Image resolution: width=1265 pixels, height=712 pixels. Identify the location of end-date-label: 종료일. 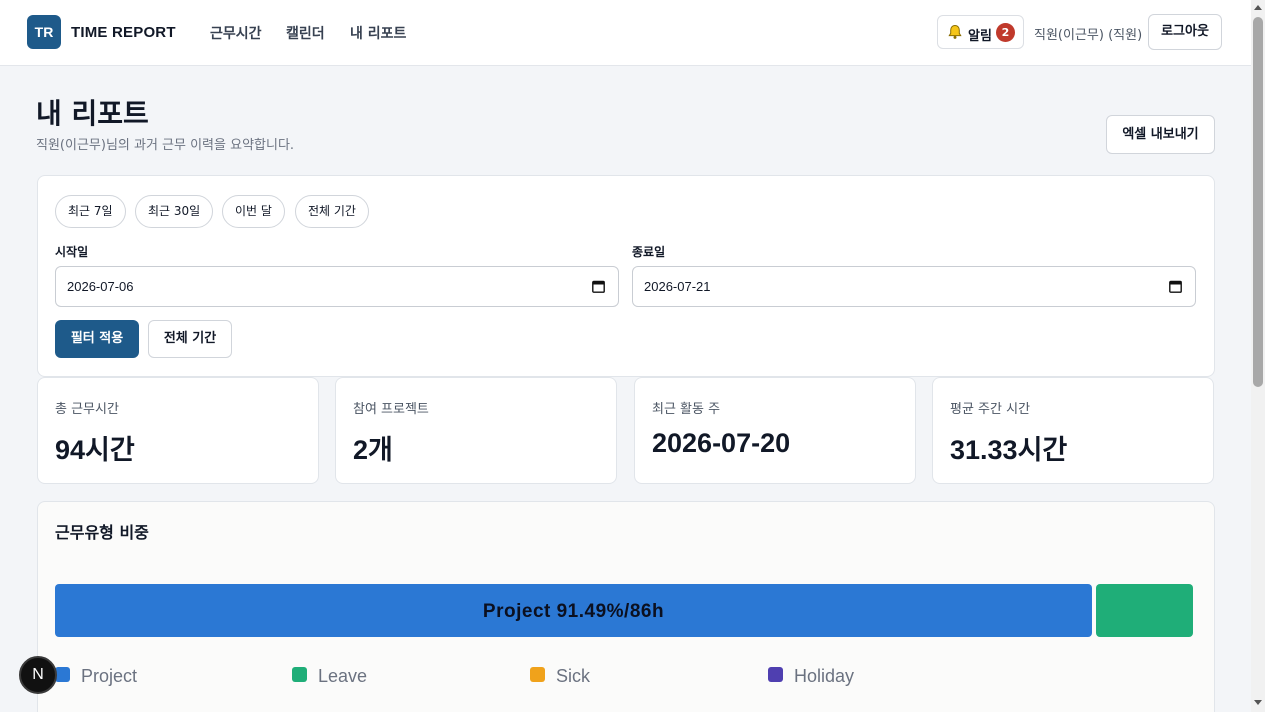
(649, 252).